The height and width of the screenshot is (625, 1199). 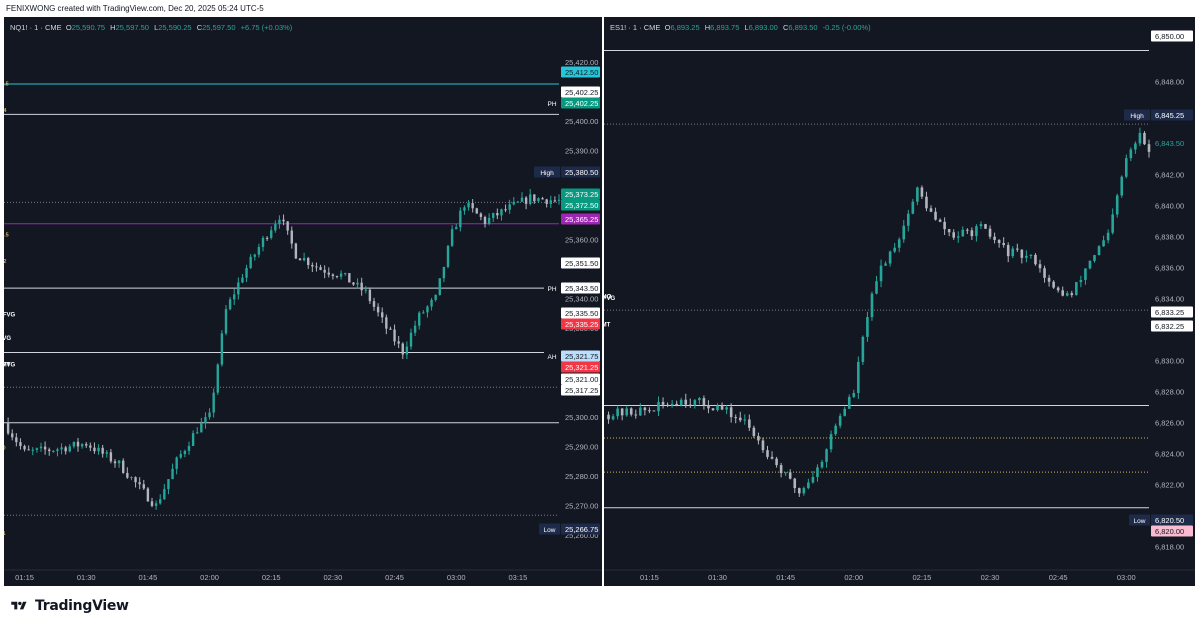 I want to click on price-label: 25,365.25, so click(x=581, y=219).